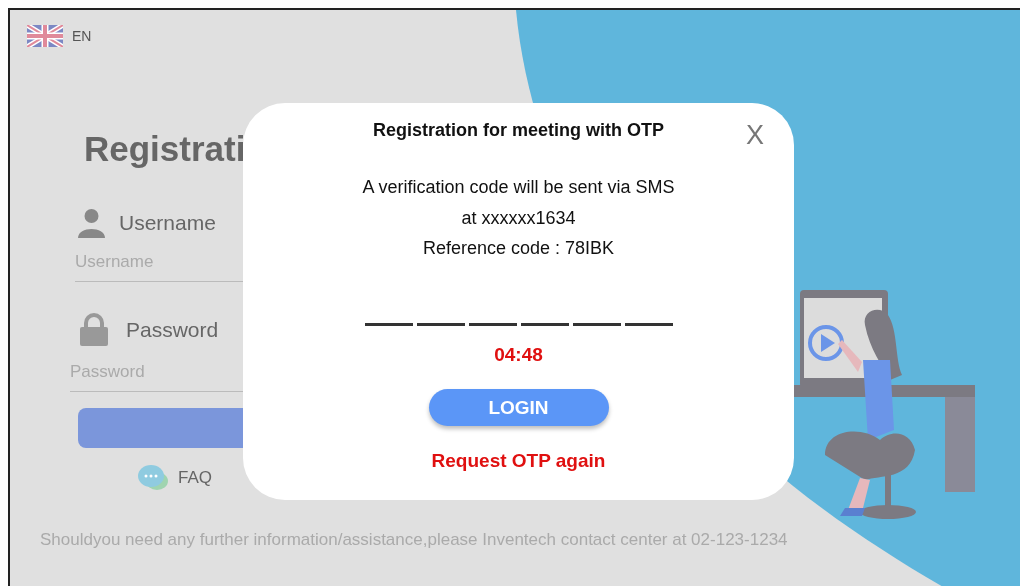 The image size is (1020, 586). Describe the element at coordinates (755, 135) in the screenshot. I see `close-button: X` at that location.